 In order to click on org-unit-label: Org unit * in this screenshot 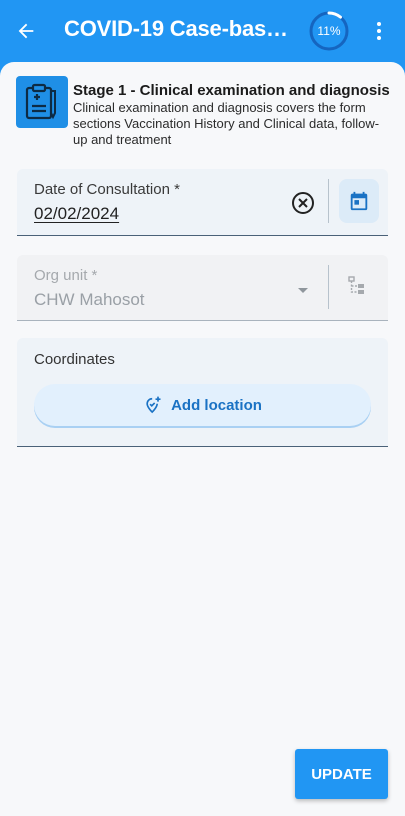, I will do `click(66, 275)`.